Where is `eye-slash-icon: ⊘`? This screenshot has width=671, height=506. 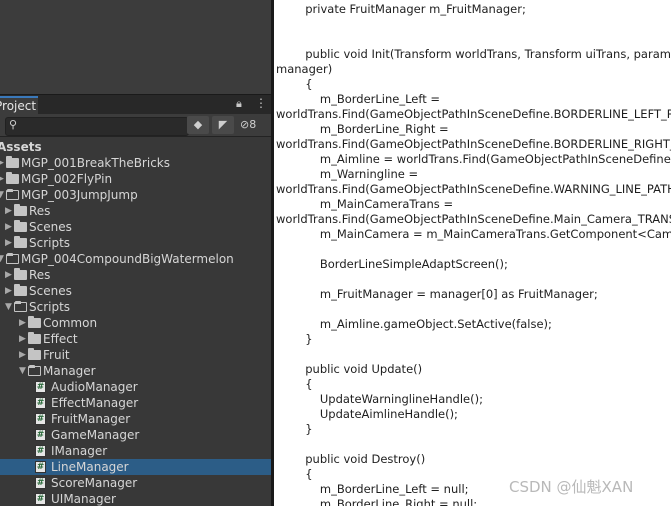 eye-slash-icon: ⊘ is located at coordinates (245, 124).